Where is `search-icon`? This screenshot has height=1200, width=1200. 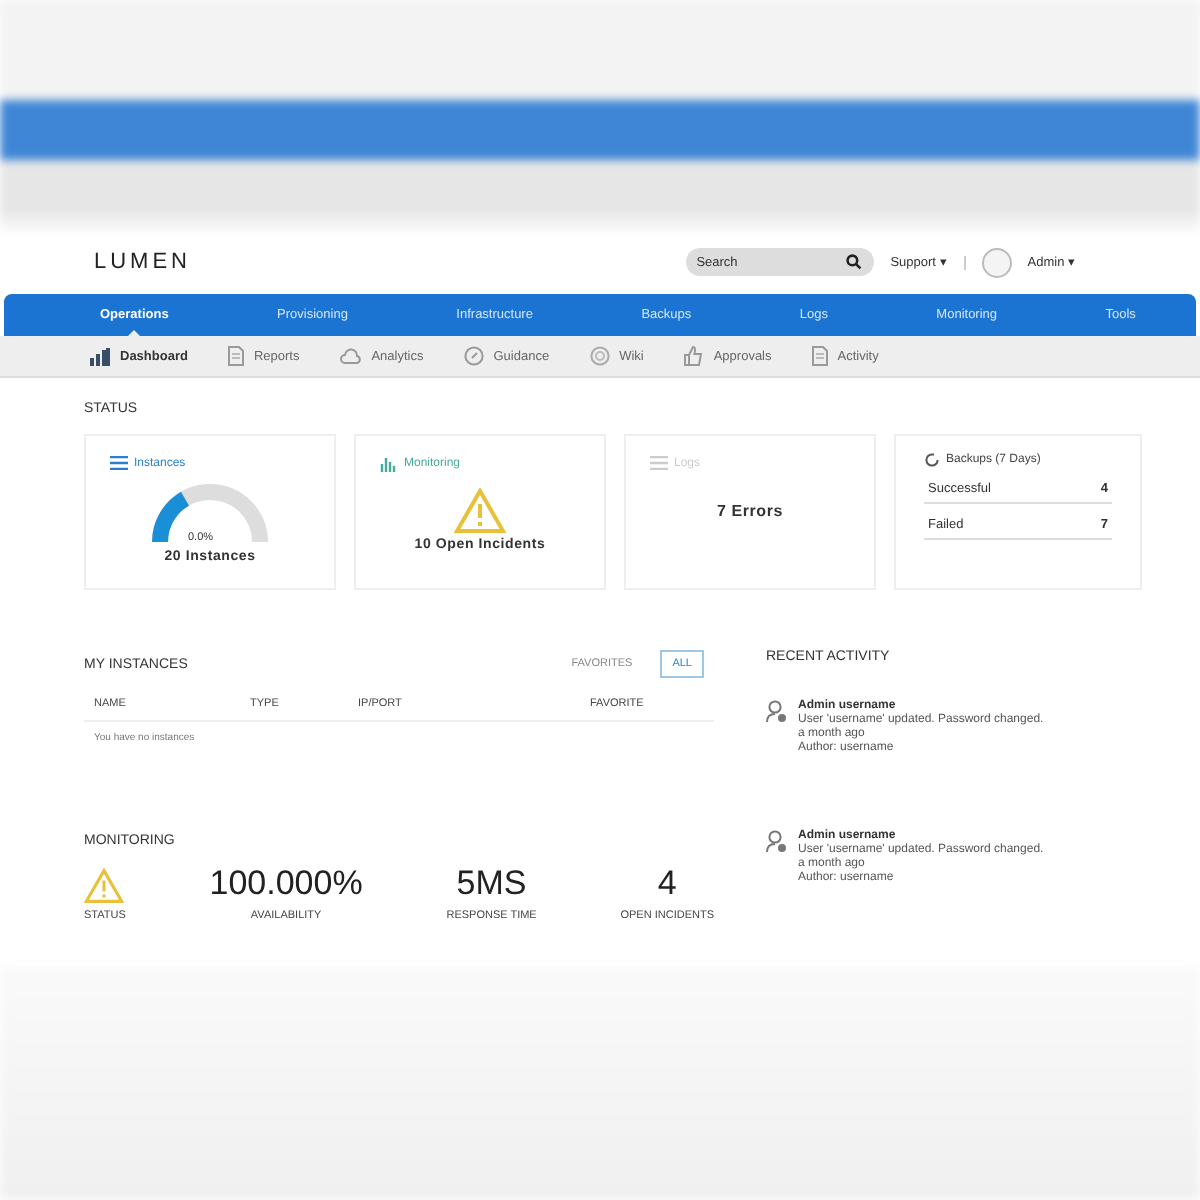 search-icon is located at coordinates (854, 262).